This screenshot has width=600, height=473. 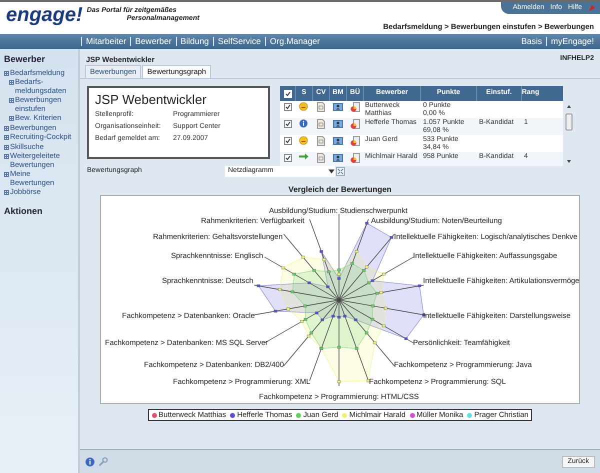 What do you see at coordinates (90, 461) in the screenshot?
I see `info-icon` at bounding box center [90, 461].